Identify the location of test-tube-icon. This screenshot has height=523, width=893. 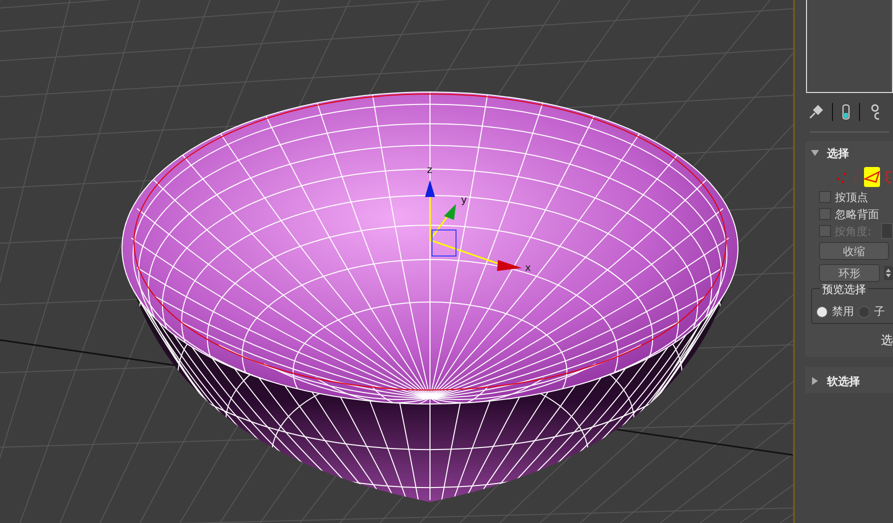
(846, 112).